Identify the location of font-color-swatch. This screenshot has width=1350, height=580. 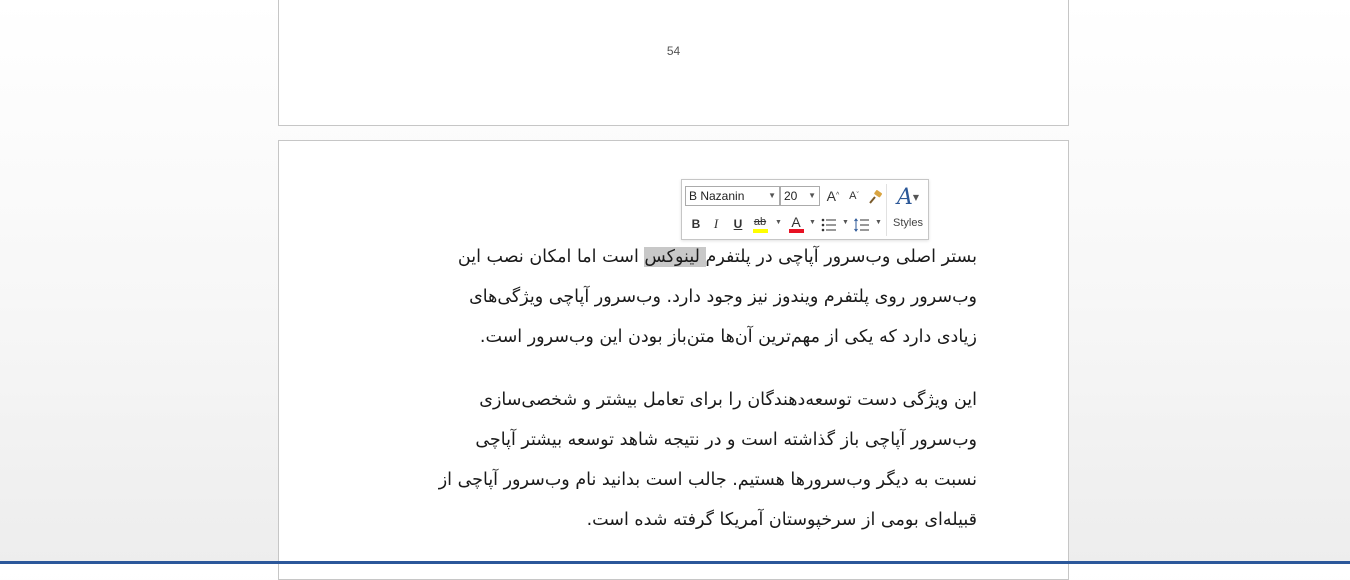
(796, 231).